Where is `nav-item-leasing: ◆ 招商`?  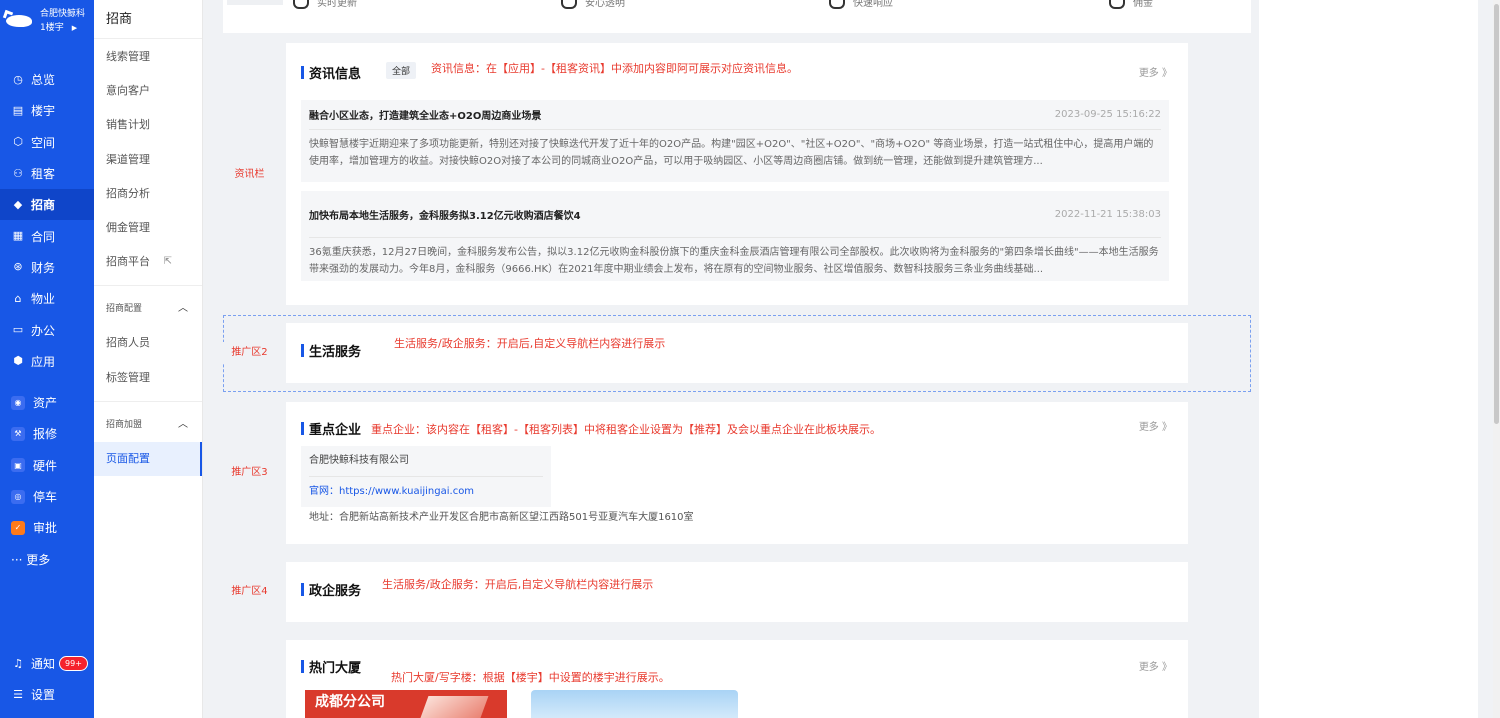 nav-item-leasing: ◆ 招商 is located at coordinates (47, 205).